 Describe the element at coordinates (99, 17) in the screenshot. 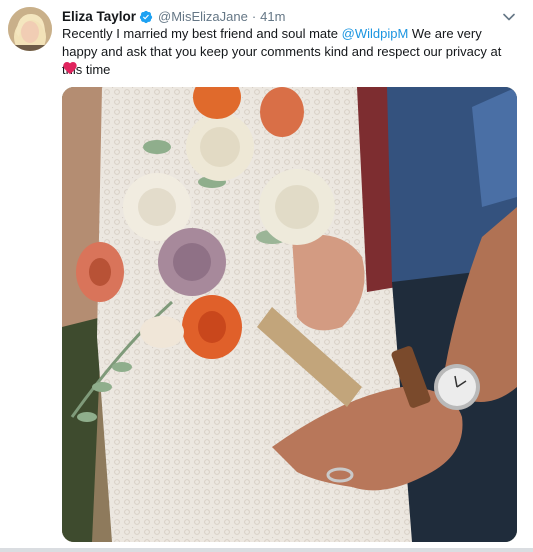

I see `author-name: Eliza Taylor` at that location.